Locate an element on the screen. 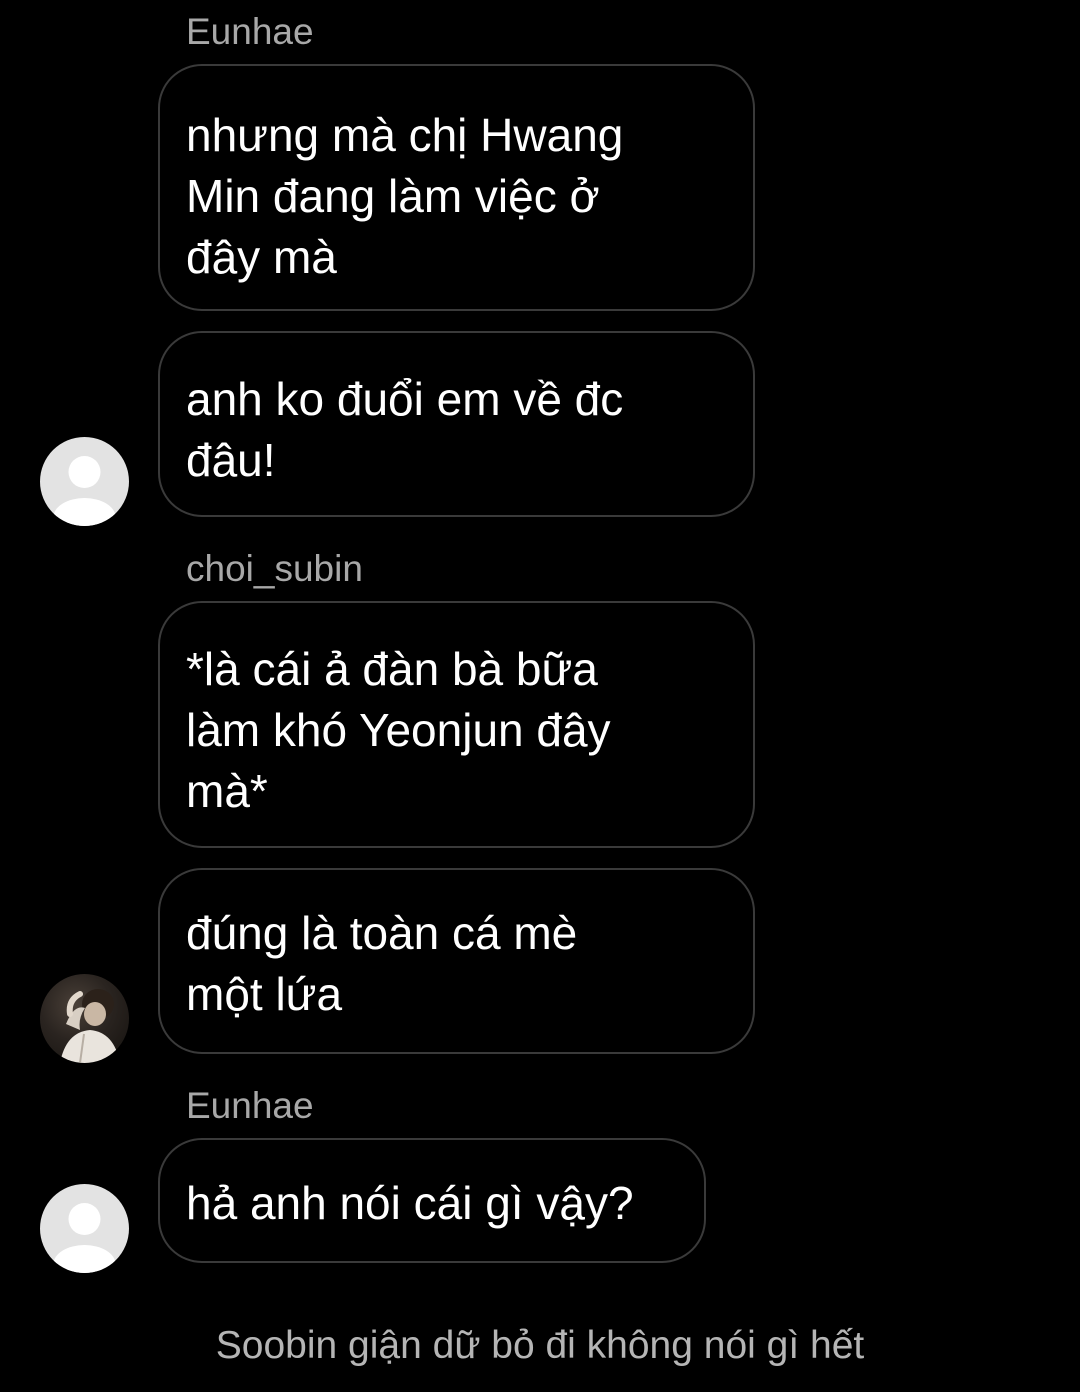  user-photo-avatar is located at coordinates (84, 1018).